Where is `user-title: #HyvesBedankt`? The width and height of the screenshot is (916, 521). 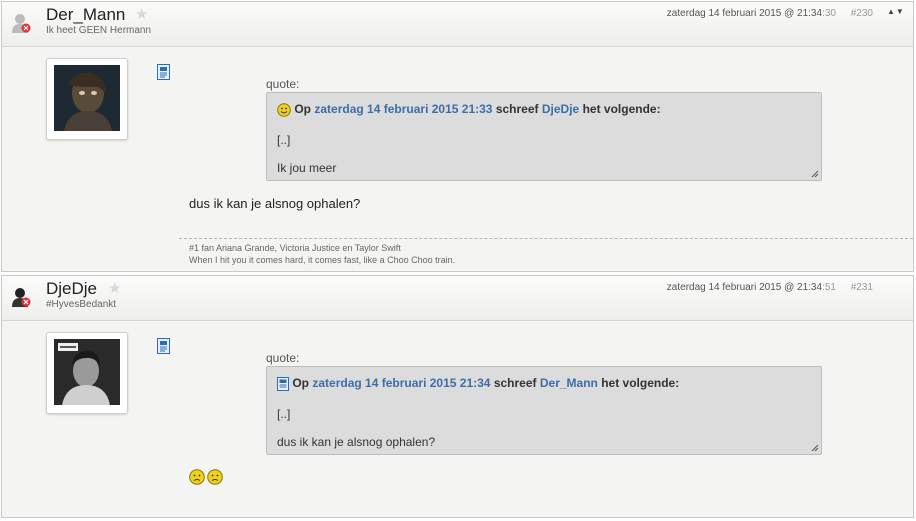
user-title: #HyvesBedankt is located at coordinates (81, 304).